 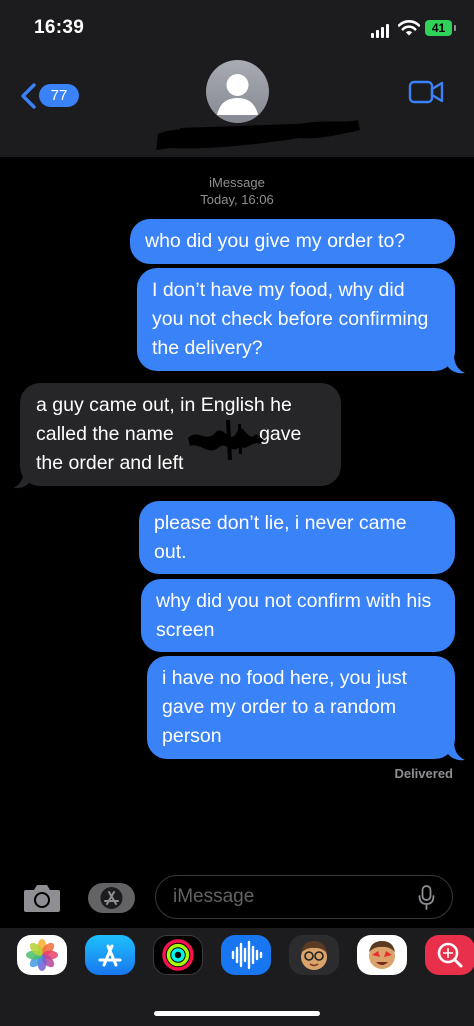 What do you see at coordinates (246, 955) in the screenshot?
I see `audio-message-icon` at bounding box center [246, 955].